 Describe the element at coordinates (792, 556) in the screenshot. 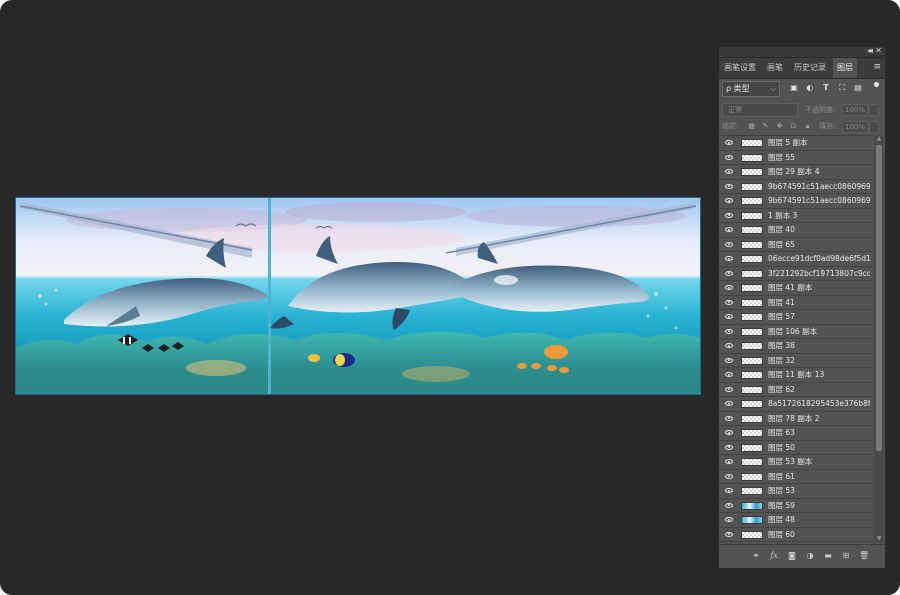

I see `add-mask-icon: ◙` at that location.